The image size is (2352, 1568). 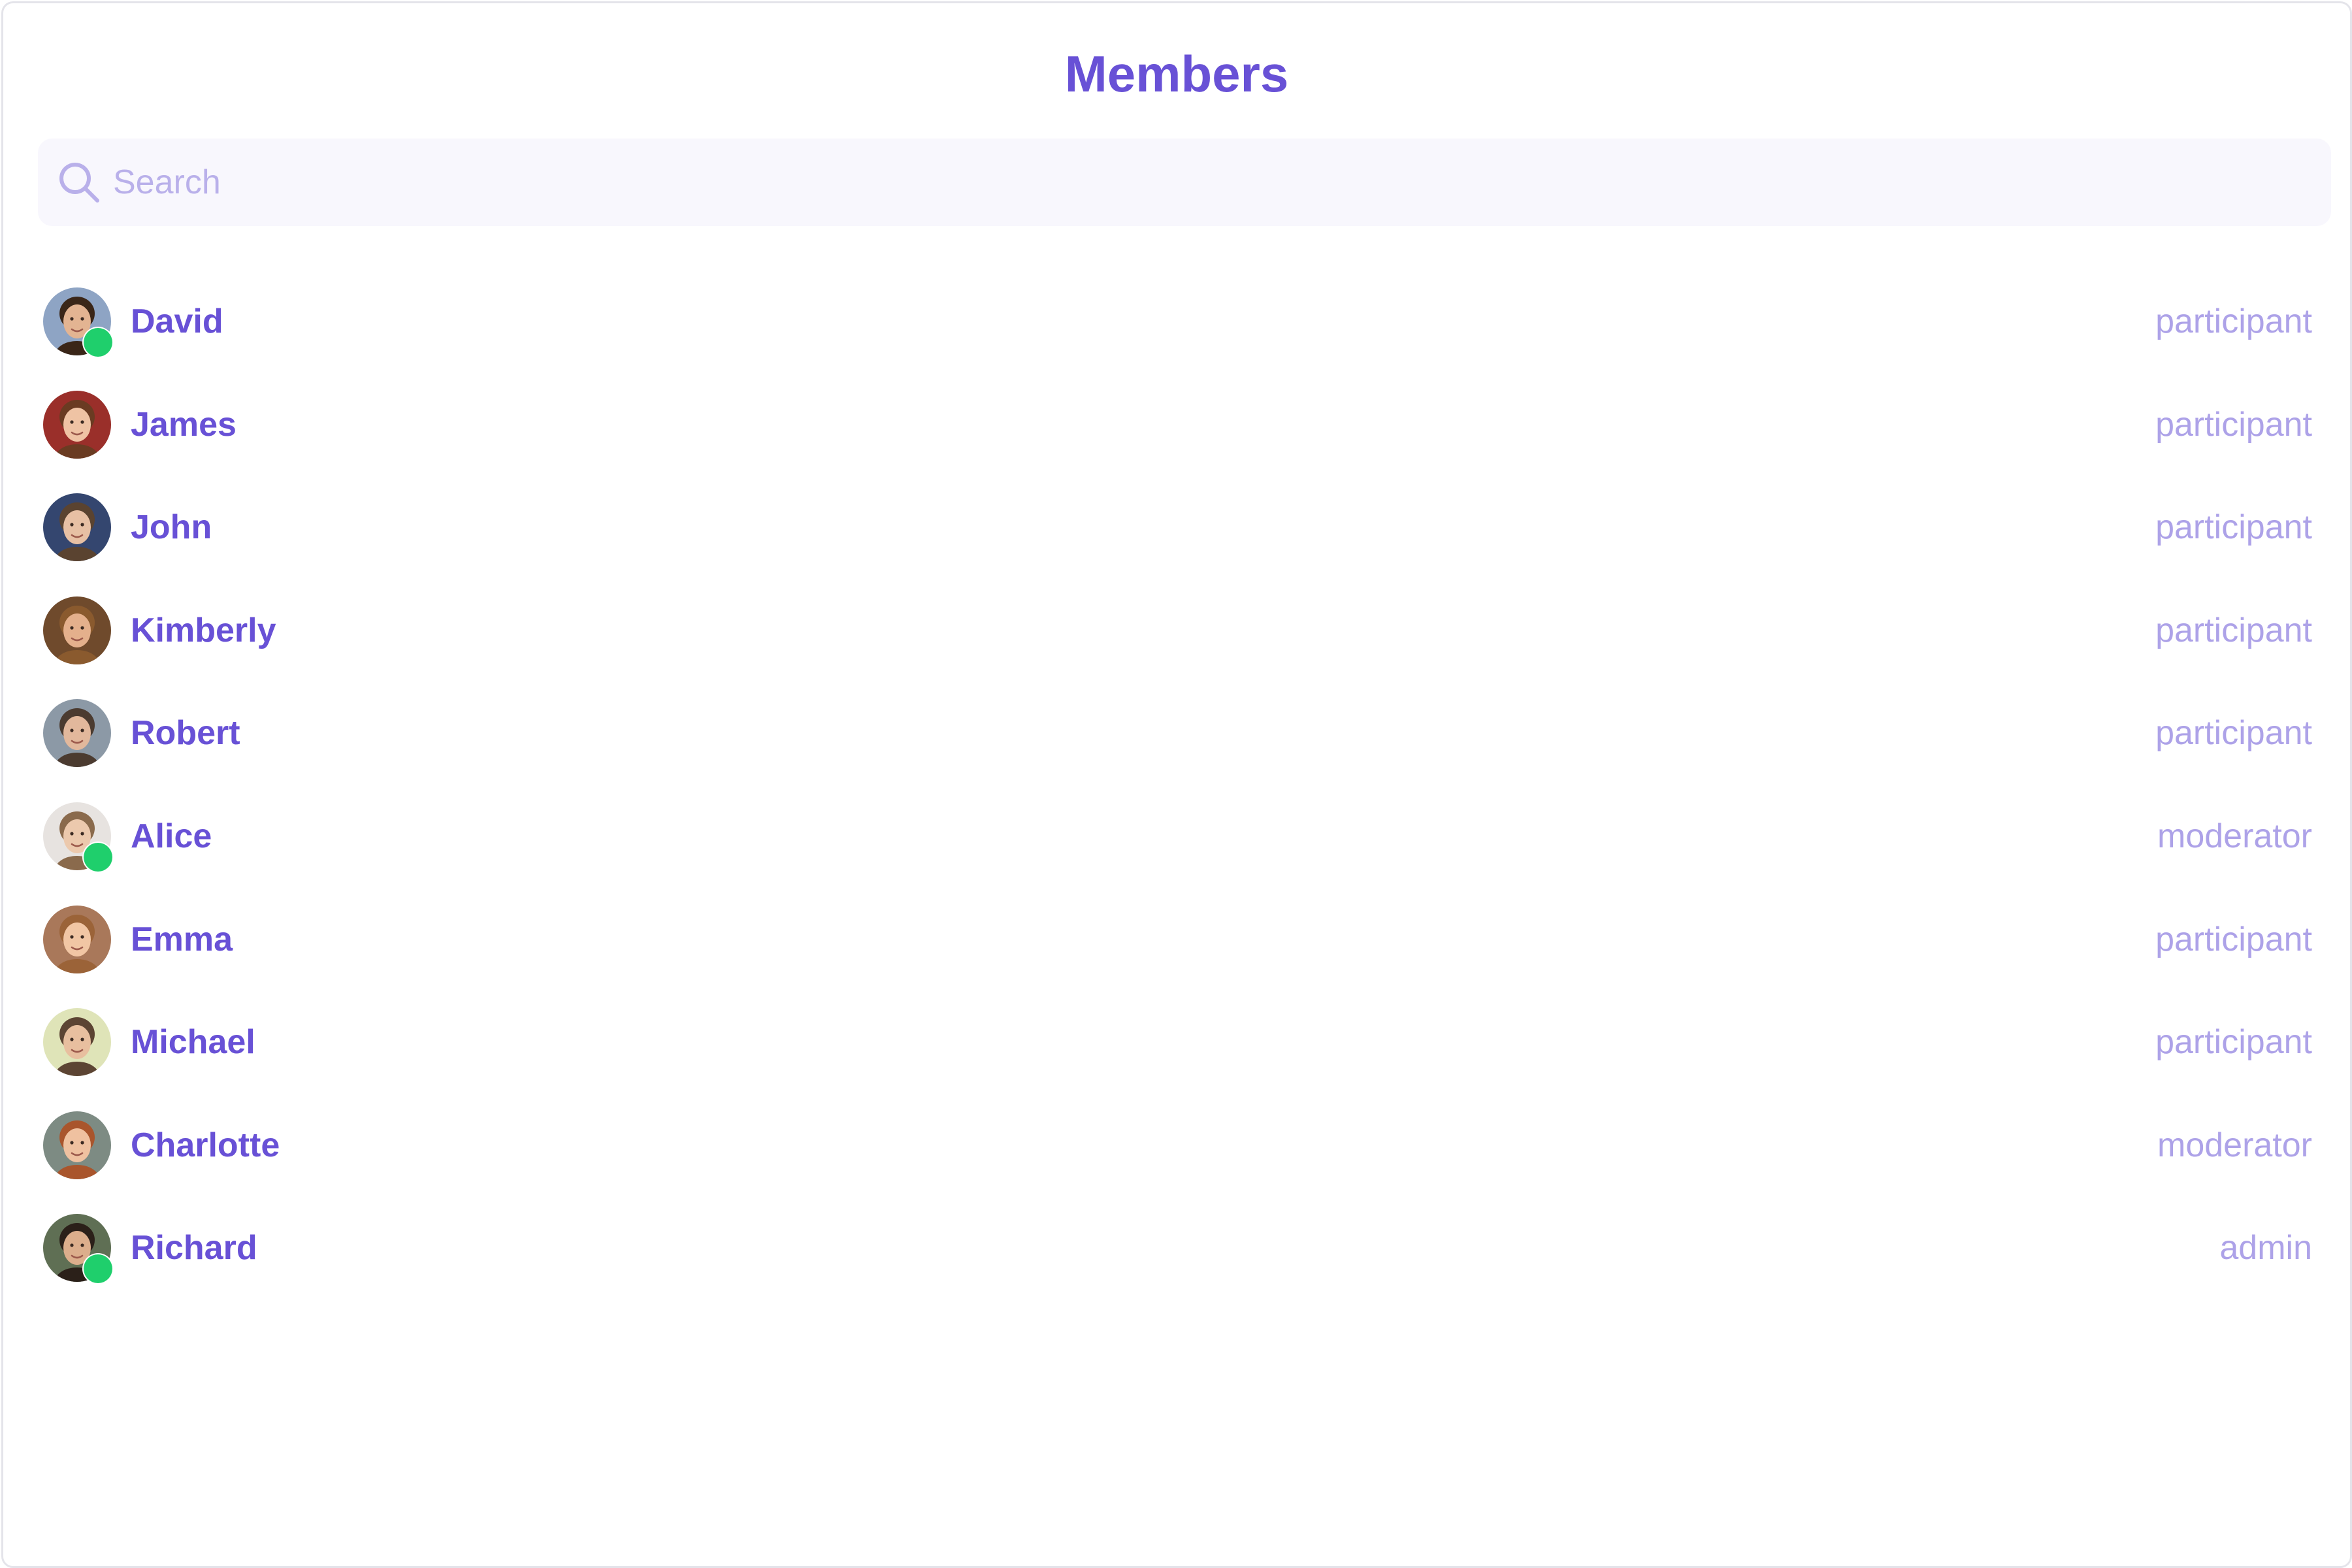 What do you see at coordinates (1176, 737) in the screenshot?
I see `member-row-robert: Robert participant` at bounding box center [1176, 737].